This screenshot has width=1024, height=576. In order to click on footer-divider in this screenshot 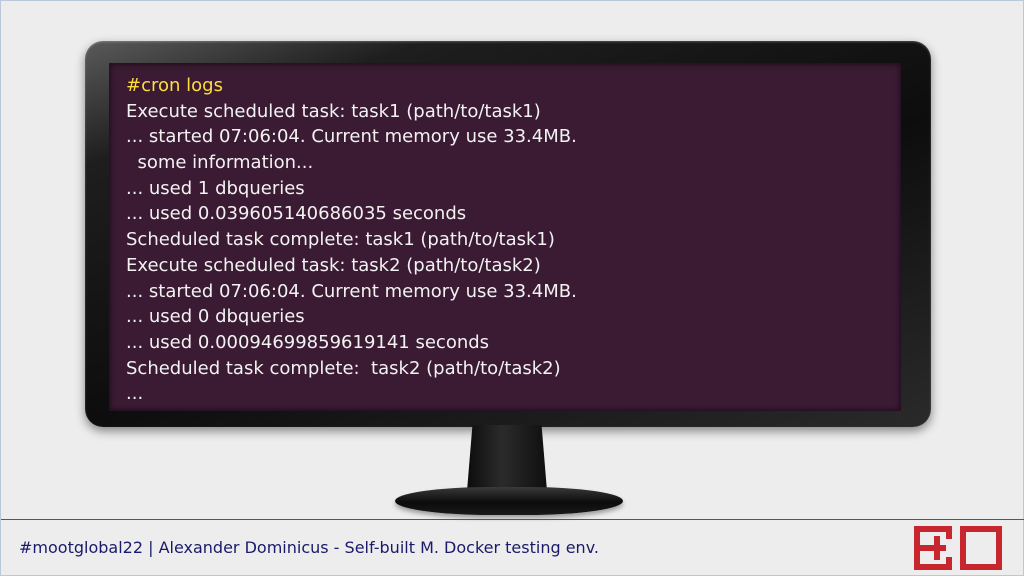, I will do `click(512, 519)`.